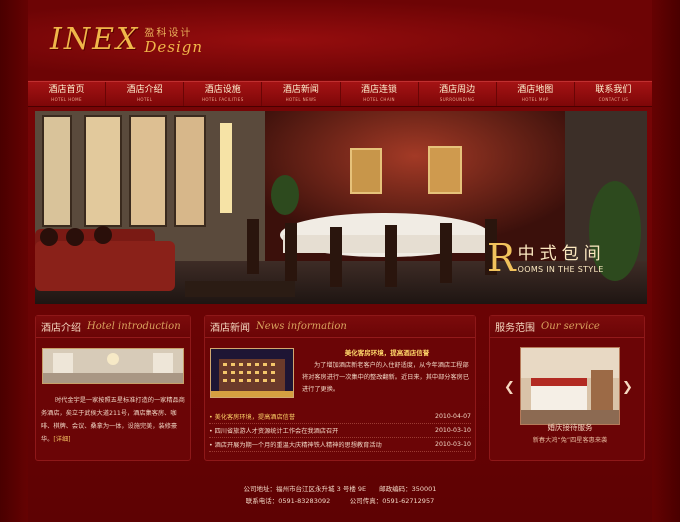 The width and height of the screenshot is (680, 522). I want to click on nav-item-about: 酒店介绍 HOTEL, so click(145, 94).